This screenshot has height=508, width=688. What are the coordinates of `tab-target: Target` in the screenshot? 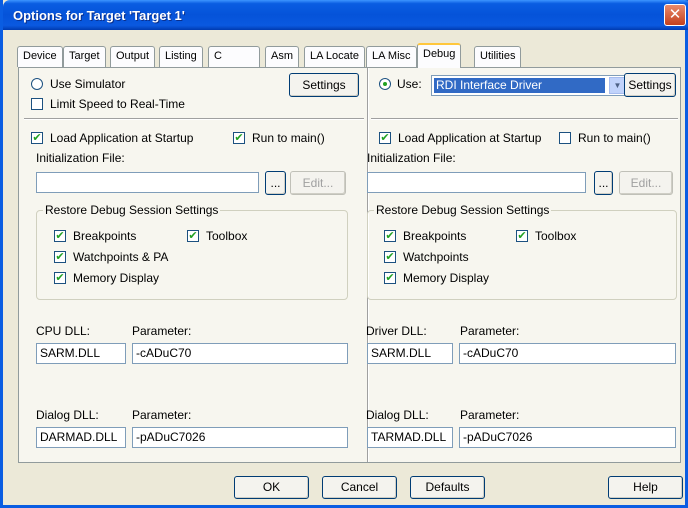 It's located at (84, 56).